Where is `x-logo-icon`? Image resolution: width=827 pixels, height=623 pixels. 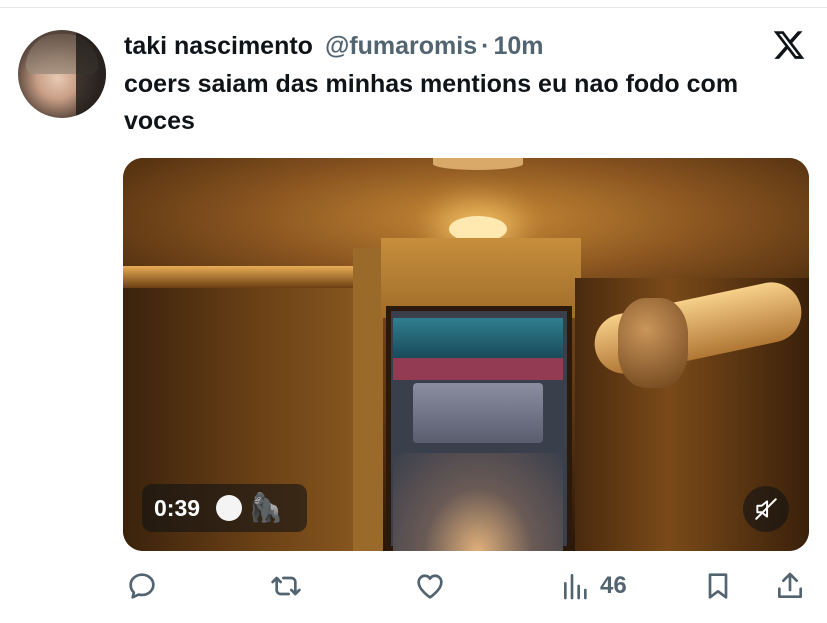 x-logo-icon is located at coordinates (789, 45).